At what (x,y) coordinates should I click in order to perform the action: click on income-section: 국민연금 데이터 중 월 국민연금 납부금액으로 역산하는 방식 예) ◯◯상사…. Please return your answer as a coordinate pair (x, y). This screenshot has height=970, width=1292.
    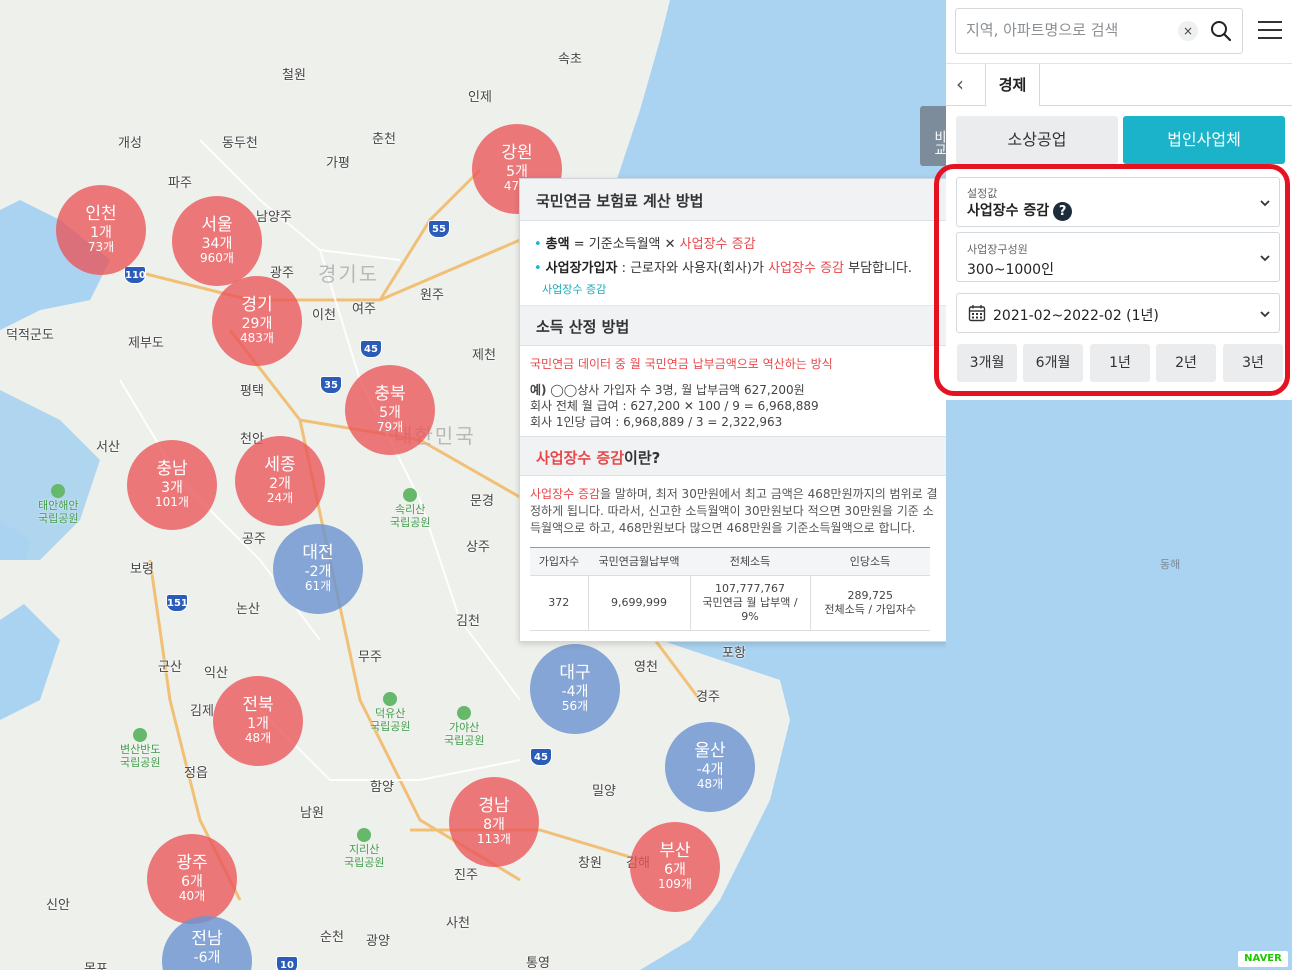
    Looking at the image, I should click on (733, 391).